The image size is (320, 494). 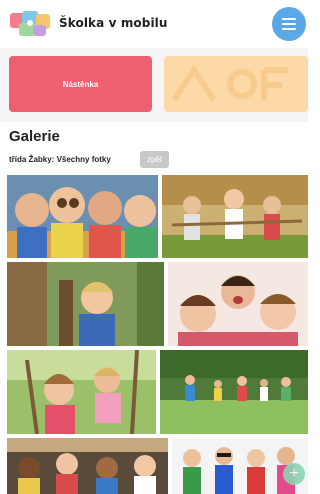 I want to click on logo-icon, so click(x=30, y=24).